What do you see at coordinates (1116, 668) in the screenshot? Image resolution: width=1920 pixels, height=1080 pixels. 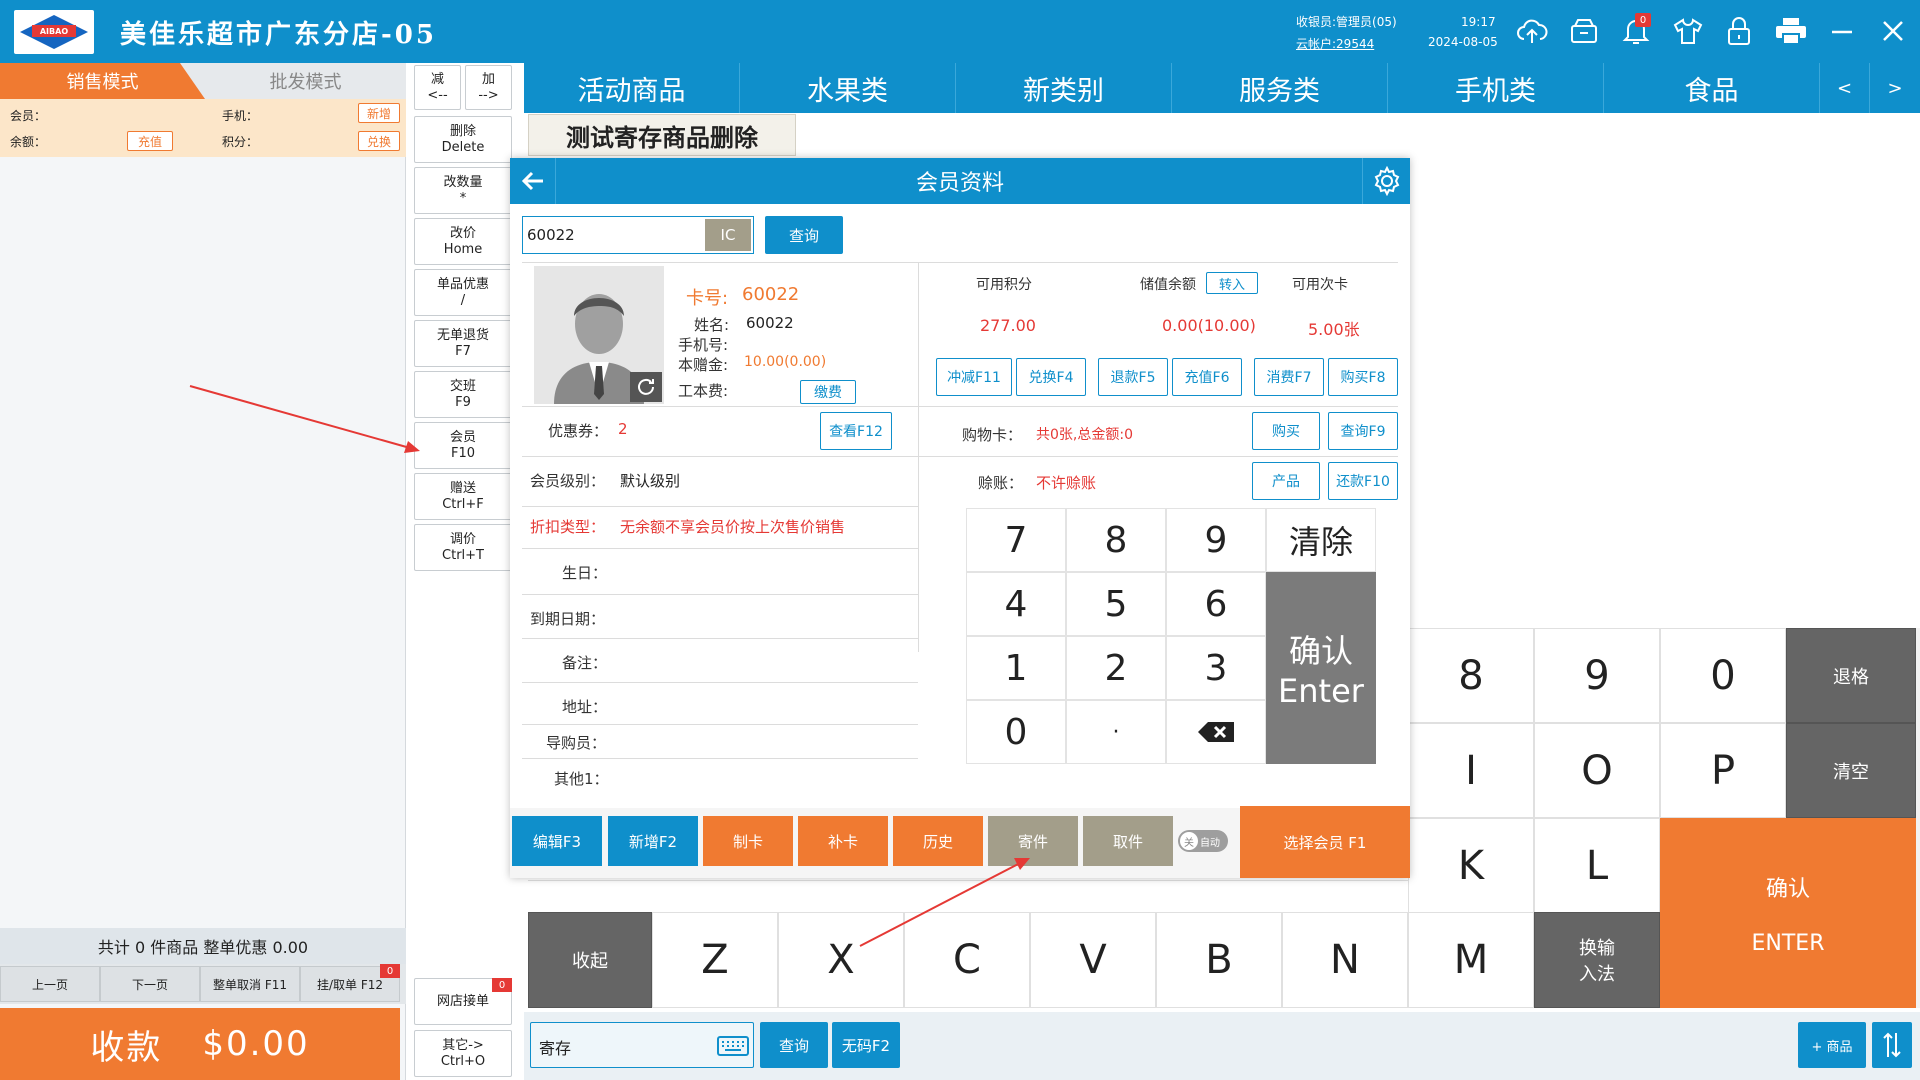 I see `numpad-2: 2` at bounding box center [1116, 668].